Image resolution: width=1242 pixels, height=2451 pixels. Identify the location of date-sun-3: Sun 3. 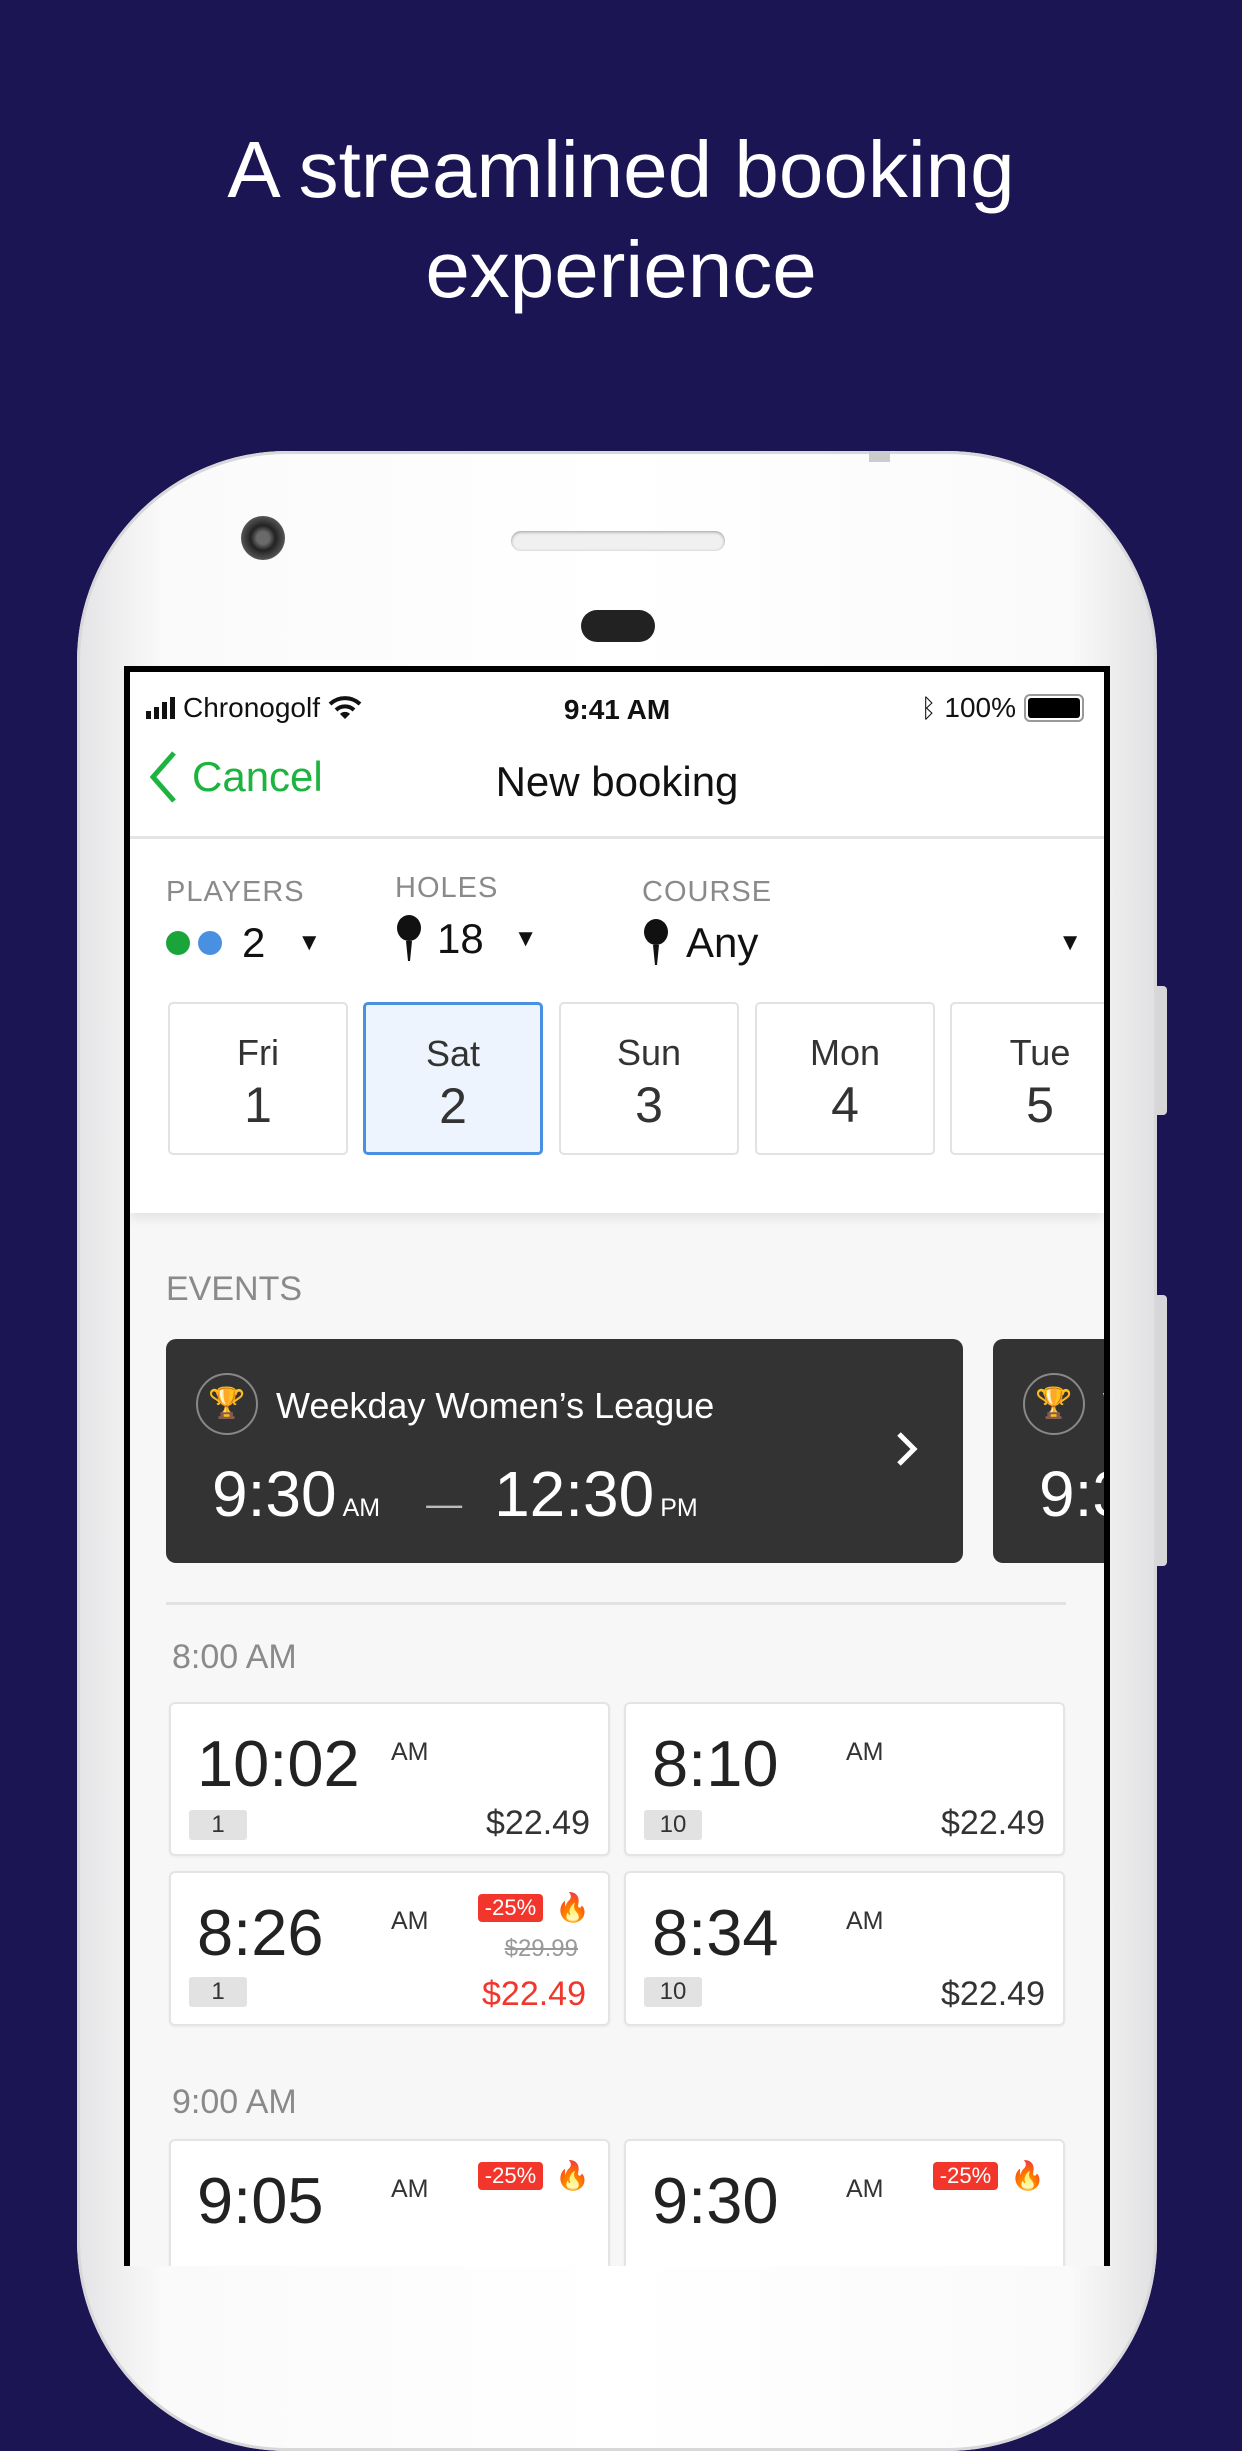
(649, 1078).